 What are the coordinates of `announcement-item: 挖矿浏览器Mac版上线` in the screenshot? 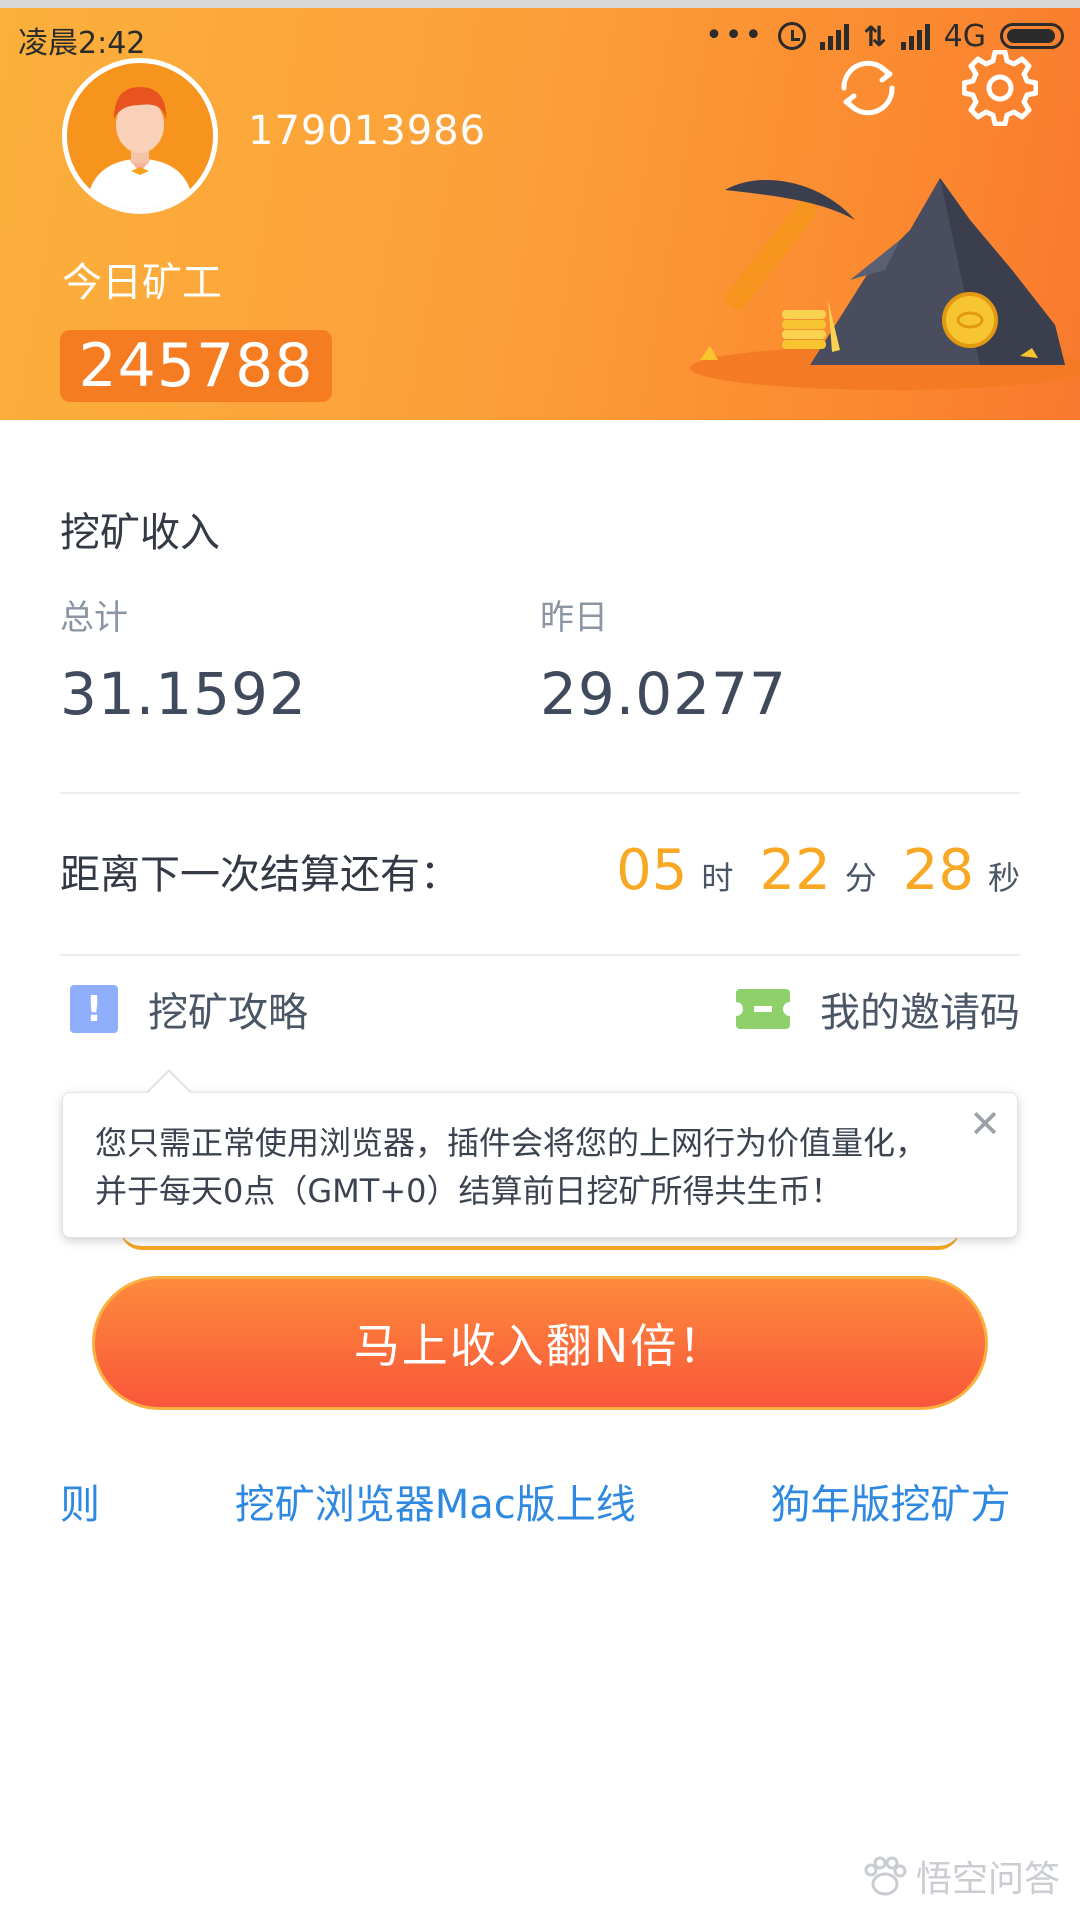 It's located at (435, 1505).